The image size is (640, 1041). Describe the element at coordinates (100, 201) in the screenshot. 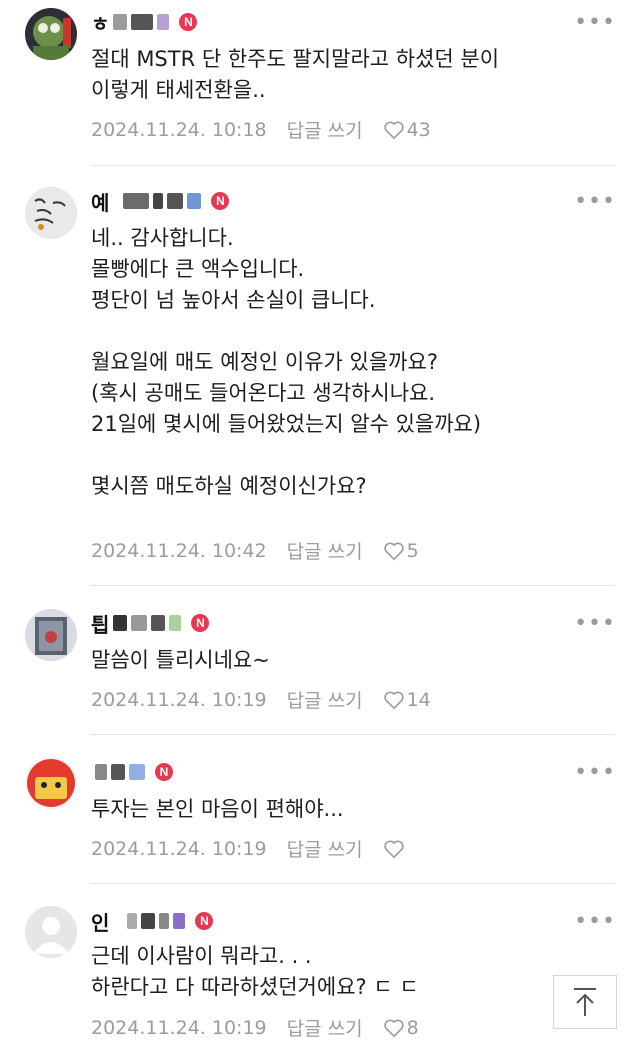

I see `comment-author: 예` at that location.